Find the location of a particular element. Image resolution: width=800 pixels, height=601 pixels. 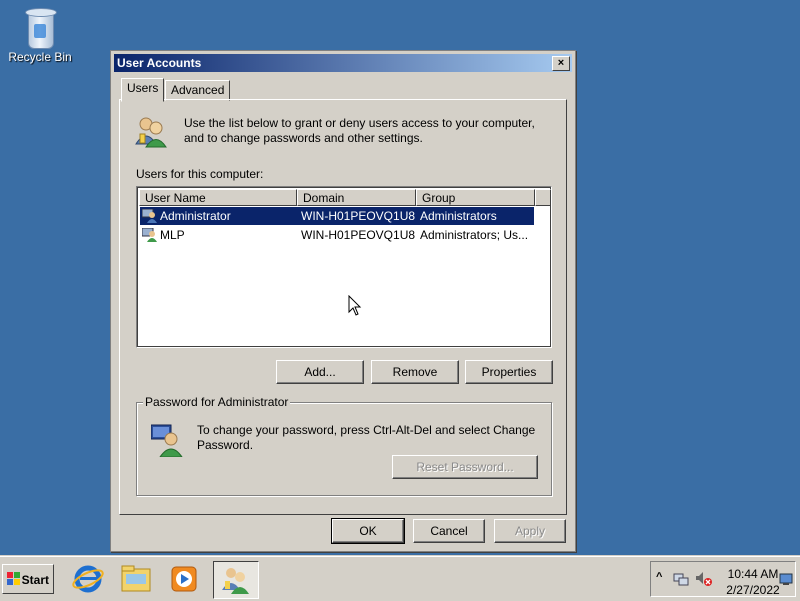

users-list-label: Users for this computer: is located at coordinates (200, 174).